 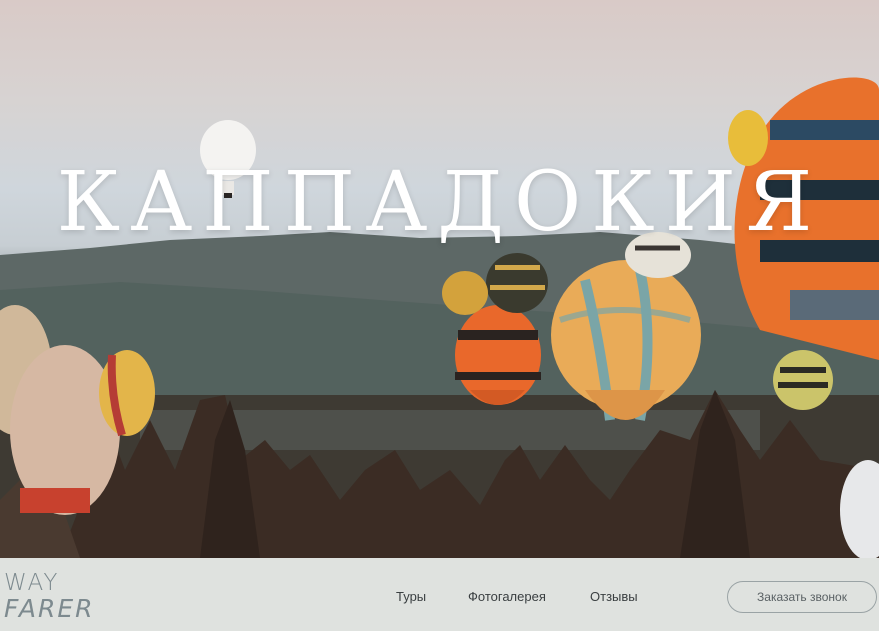 I want to click on nav-item-reviews: Отзывы, so click(x=614, y=596).